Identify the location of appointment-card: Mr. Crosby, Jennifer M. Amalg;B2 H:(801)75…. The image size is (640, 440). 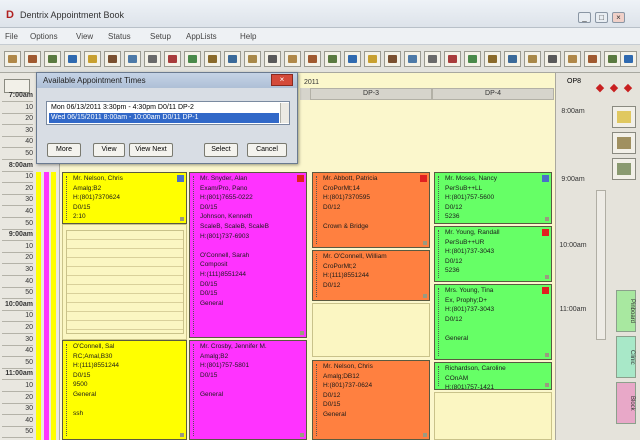
(248, 390).